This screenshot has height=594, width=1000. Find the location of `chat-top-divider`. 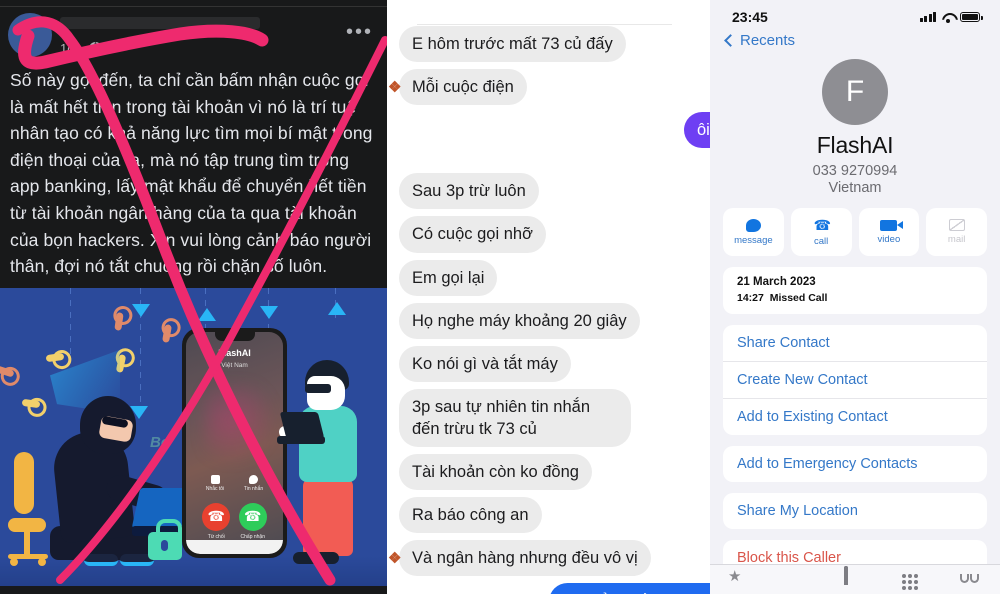

chat-top-divider is located at coordinates (544, 24).